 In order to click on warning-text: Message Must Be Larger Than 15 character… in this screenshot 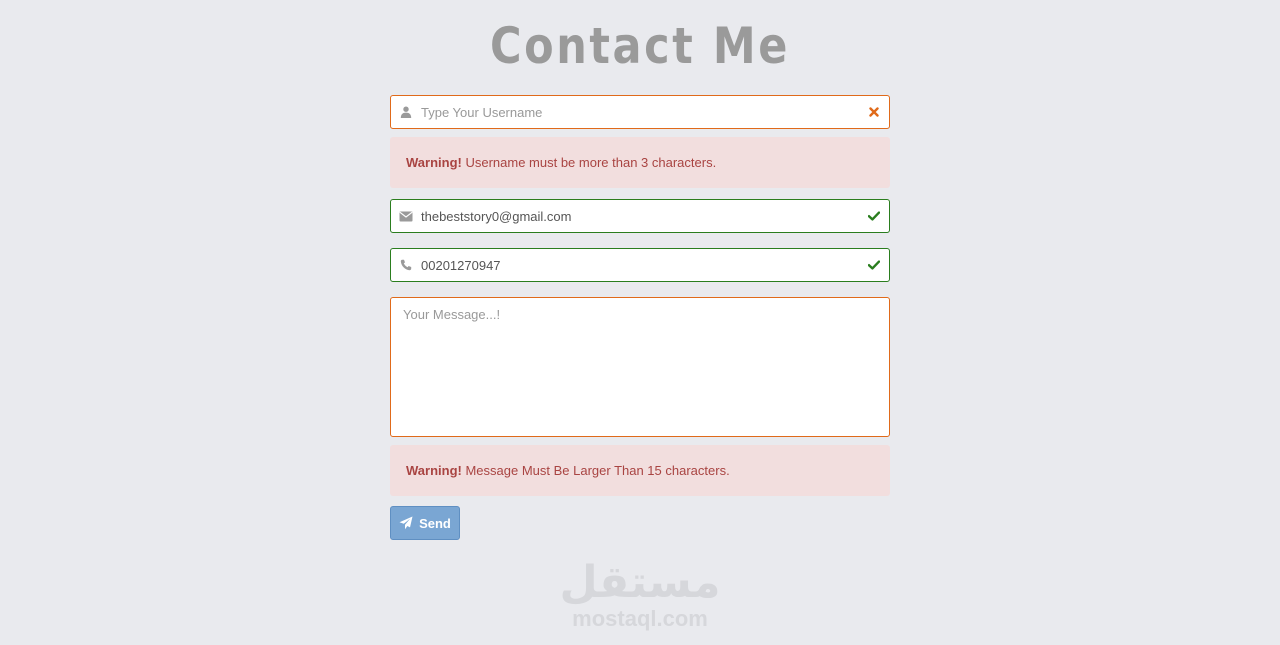, I will do `click(595, 470)`.